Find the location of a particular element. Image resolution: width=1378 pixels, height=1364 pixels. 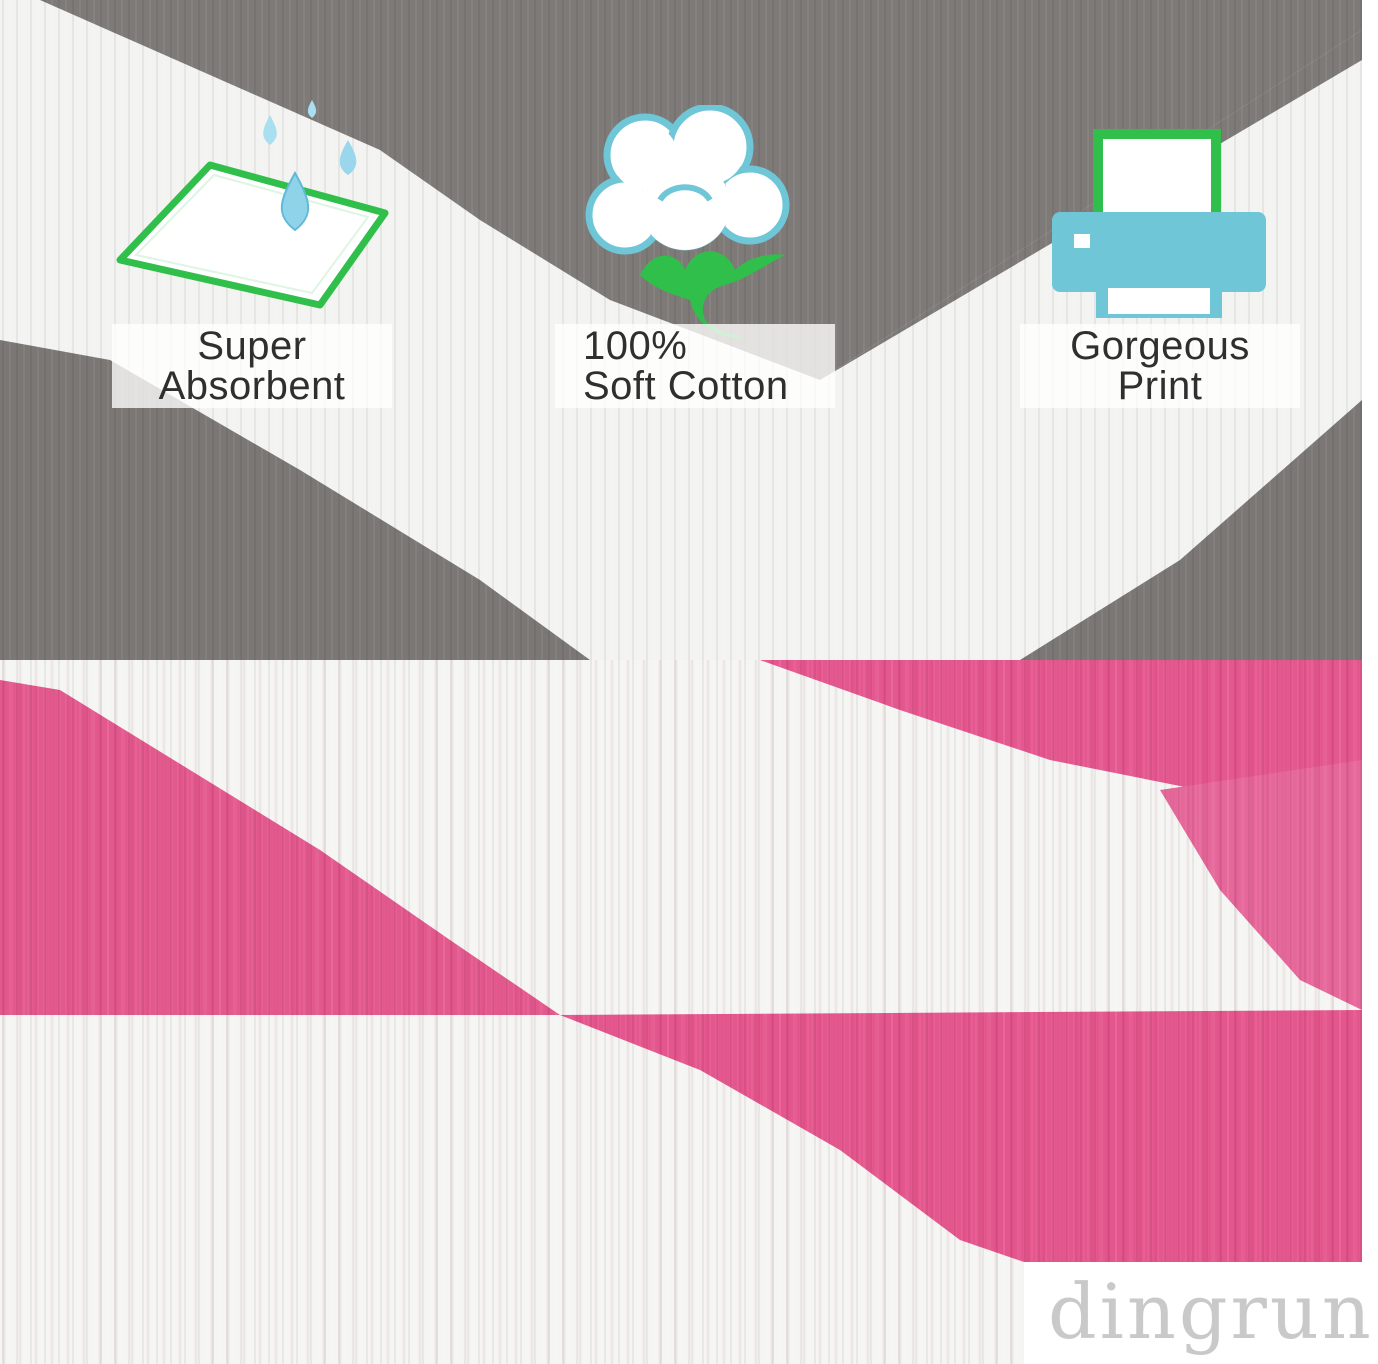

feature-label-line2: Print is located at coordinates (1160, 386).